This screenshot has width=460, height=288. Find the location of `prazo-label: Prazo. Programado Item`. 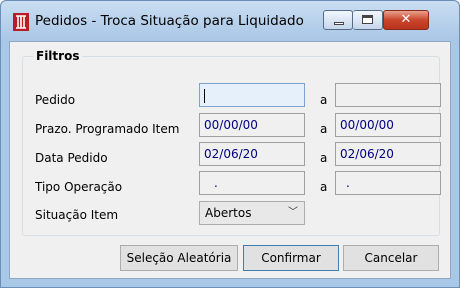

prazo-label: Prazo. Programado Item is located at coordinates (107, 129).